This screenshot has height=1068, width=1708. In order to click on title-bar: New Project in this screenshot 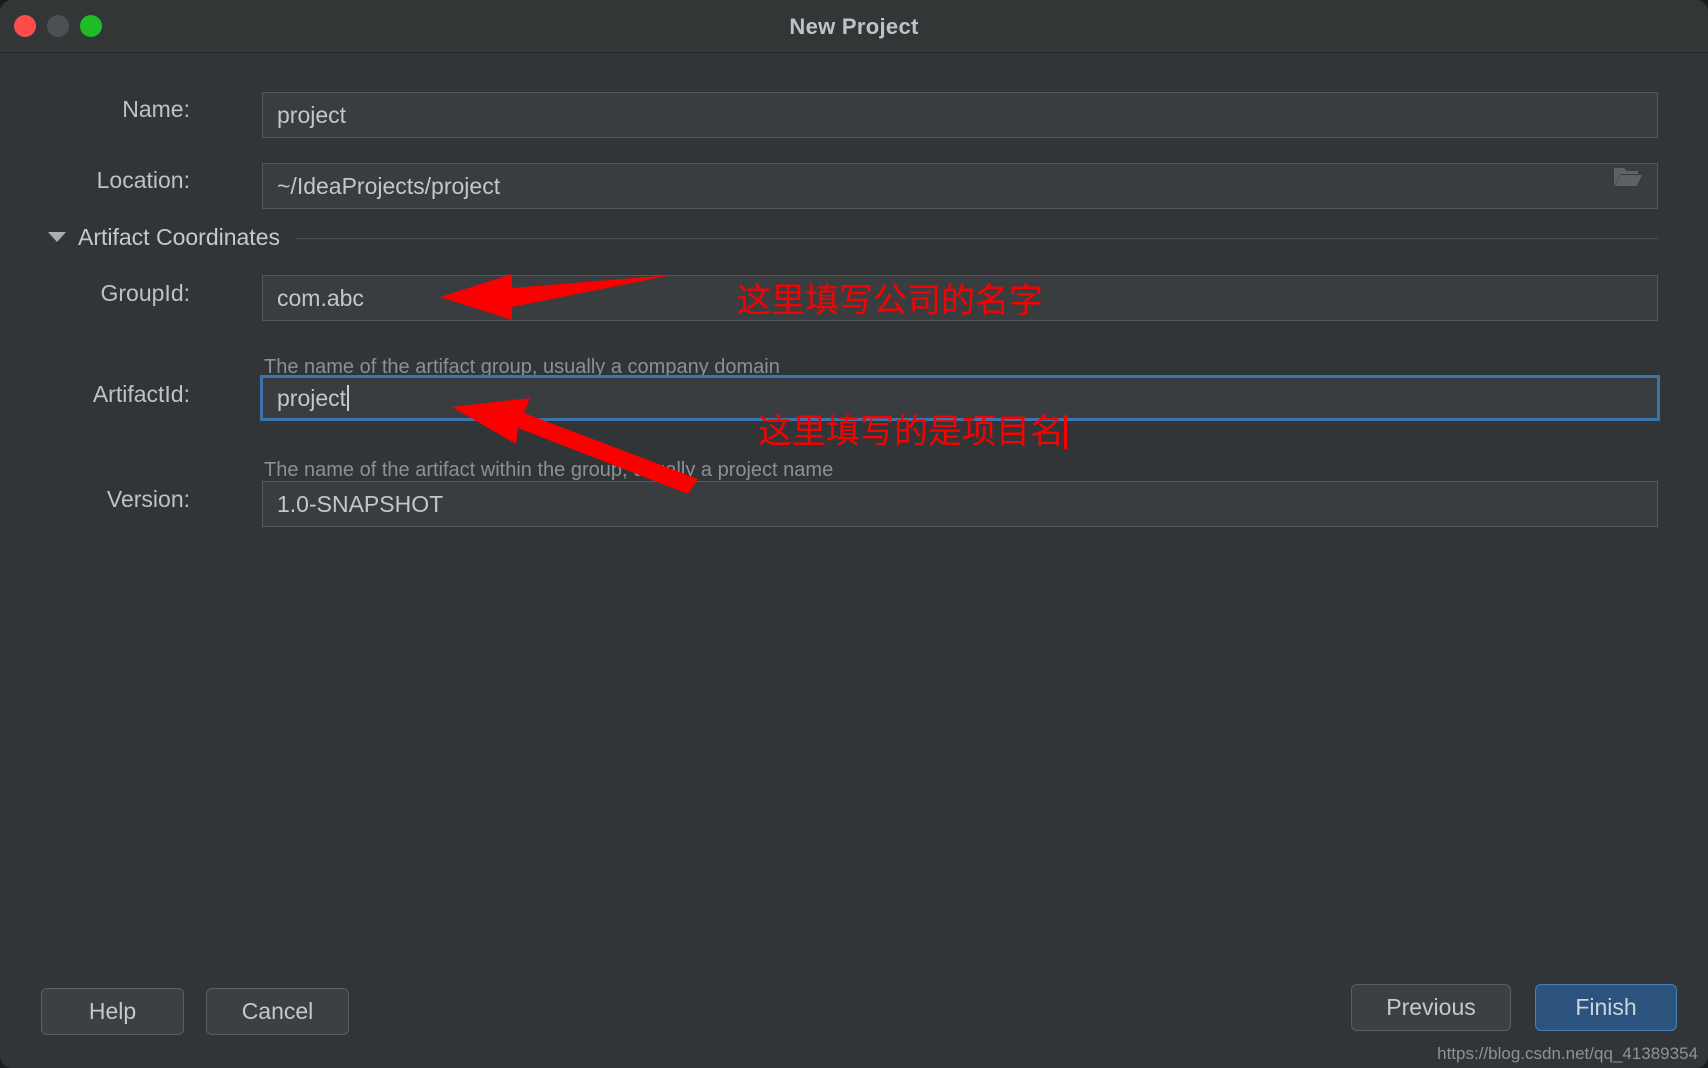, I will do `click(854, 26)`.